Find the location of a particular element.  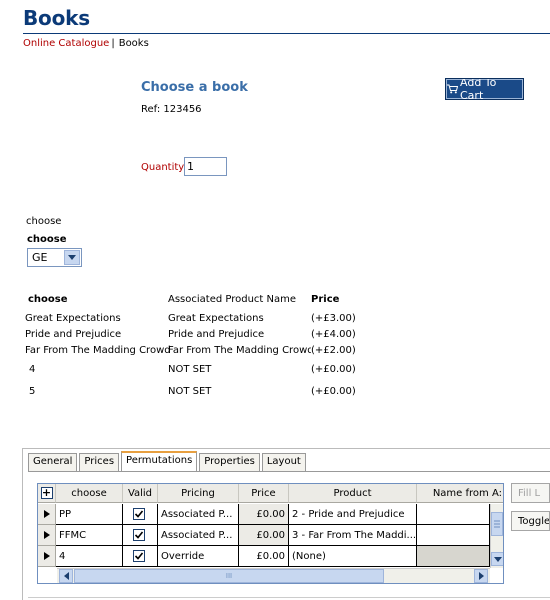

panel-bottom-rule is located at coordinates (289, 597).